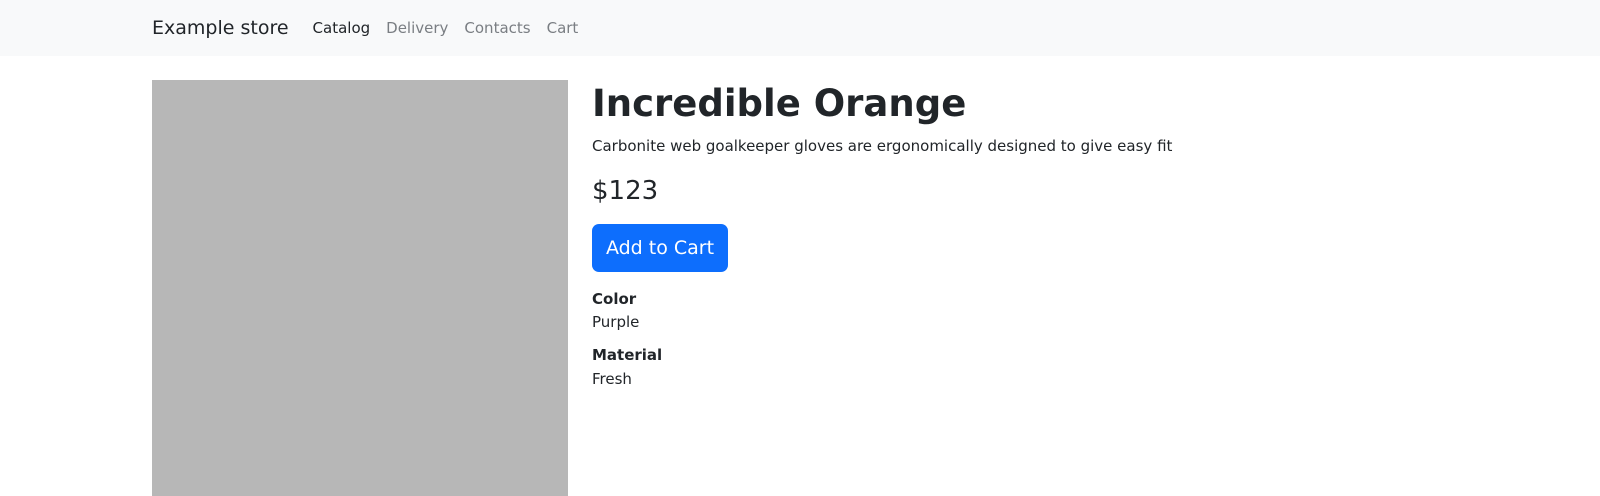  What do you see at coordinates (417, 28) in the screenshot?
I see `nav-link-delivery: Delivery` at bounding box center [417, 28].